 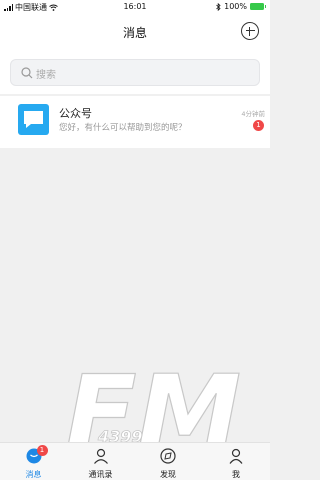 I want to click on conversation-time: 4分钟前, so click(x=253, y=114).